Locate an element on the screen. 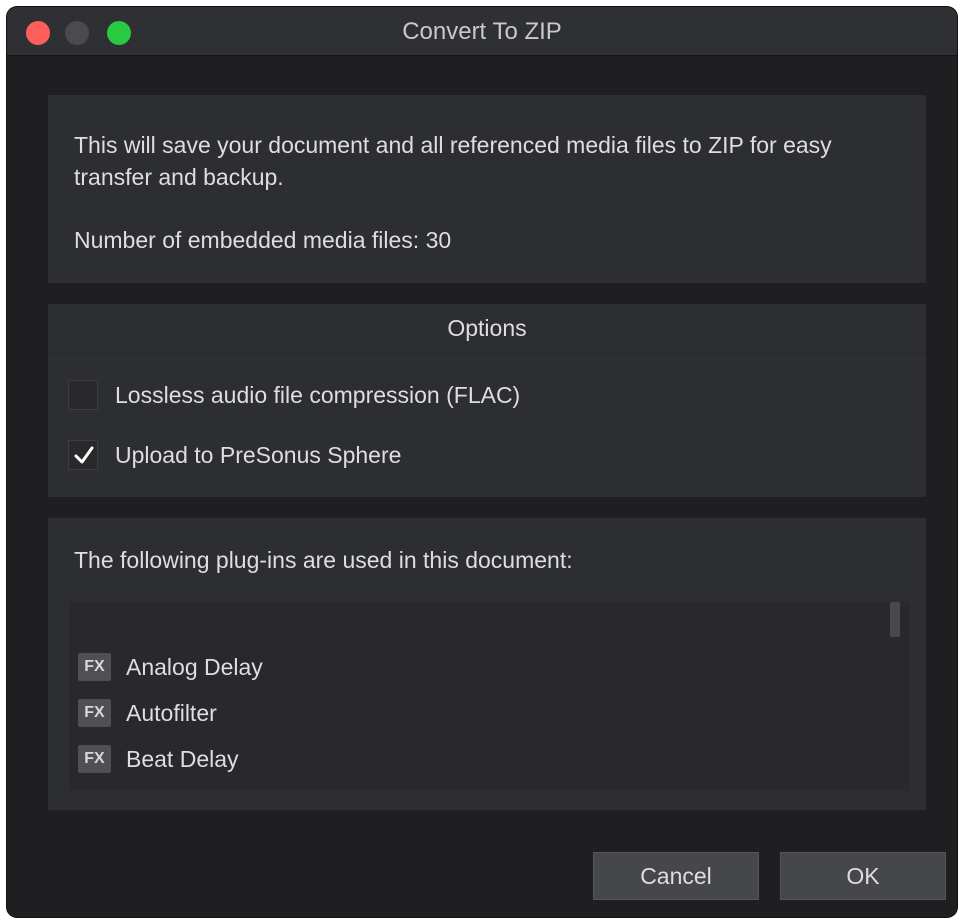  ok-button: OK is located at coordinates (863, 876).